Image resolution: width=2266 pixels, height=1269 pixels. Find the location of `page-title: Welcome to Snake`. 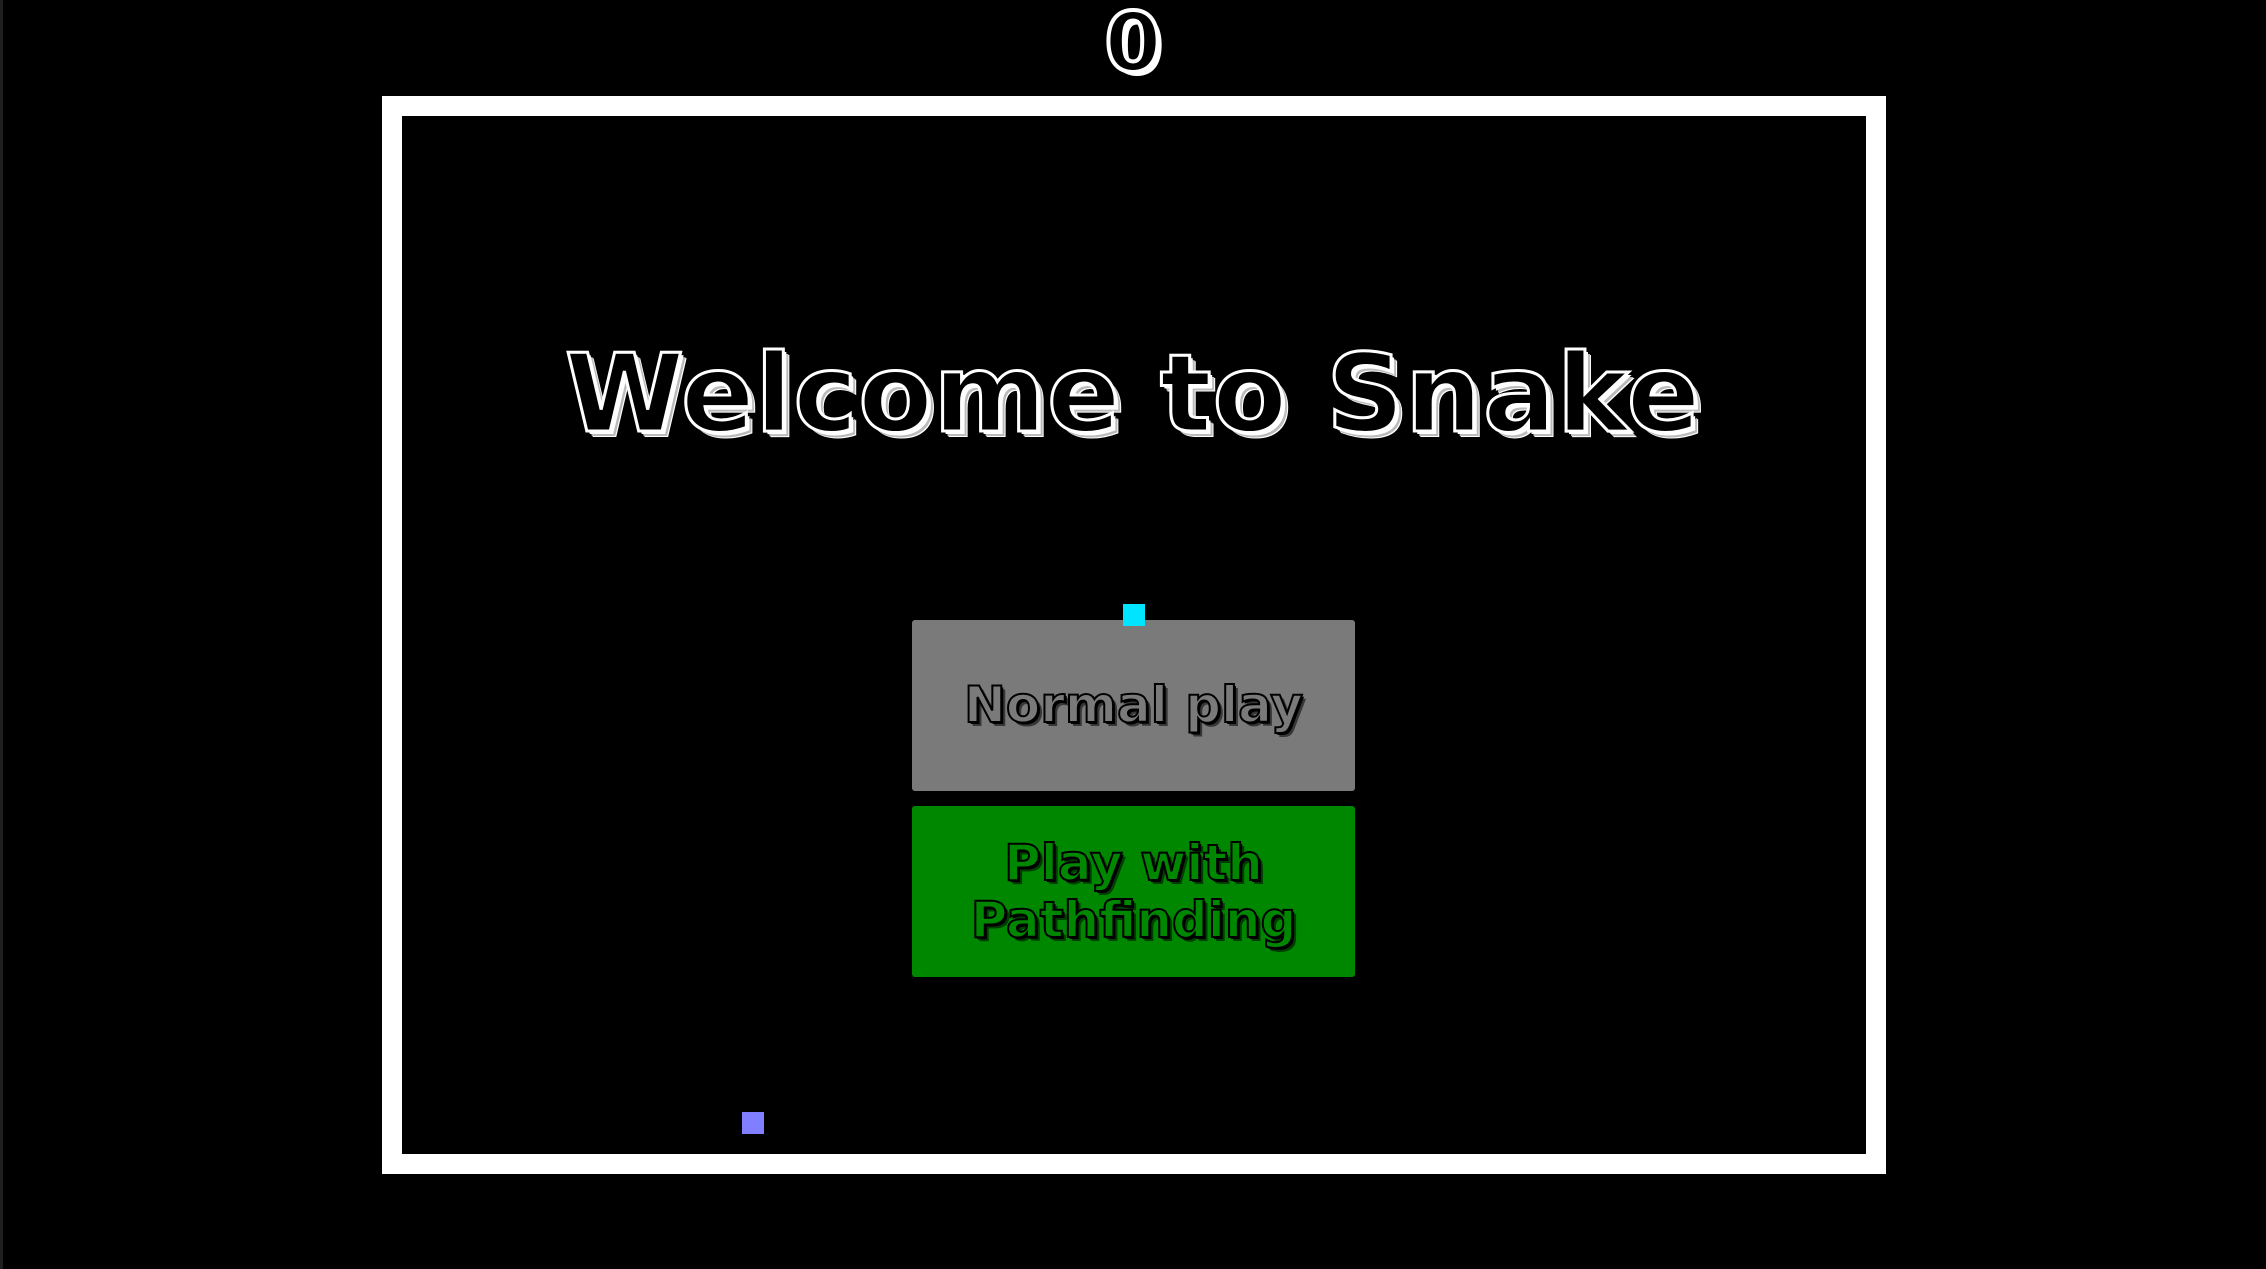

page-title: Welcome to Snake is located at coordinates (1132, 395).